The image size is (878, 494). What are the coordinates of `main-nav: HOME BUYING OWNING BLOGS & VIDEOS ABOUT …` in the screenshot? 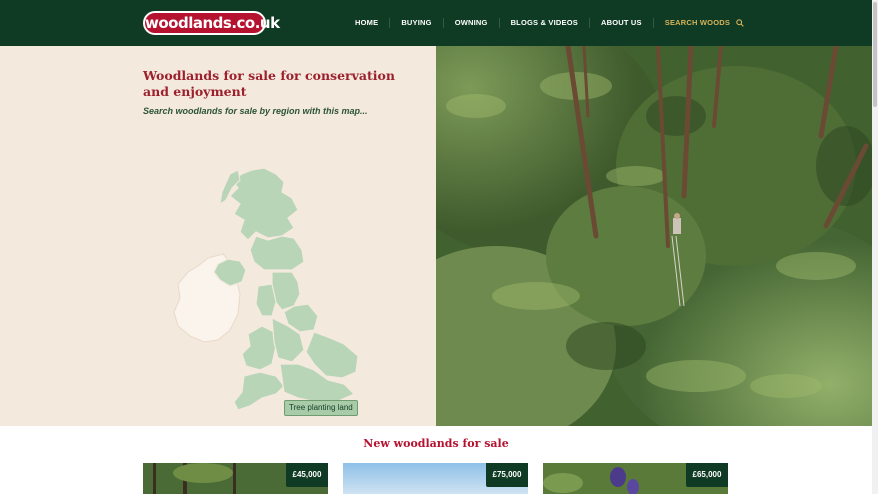 It's located at (549, 23).